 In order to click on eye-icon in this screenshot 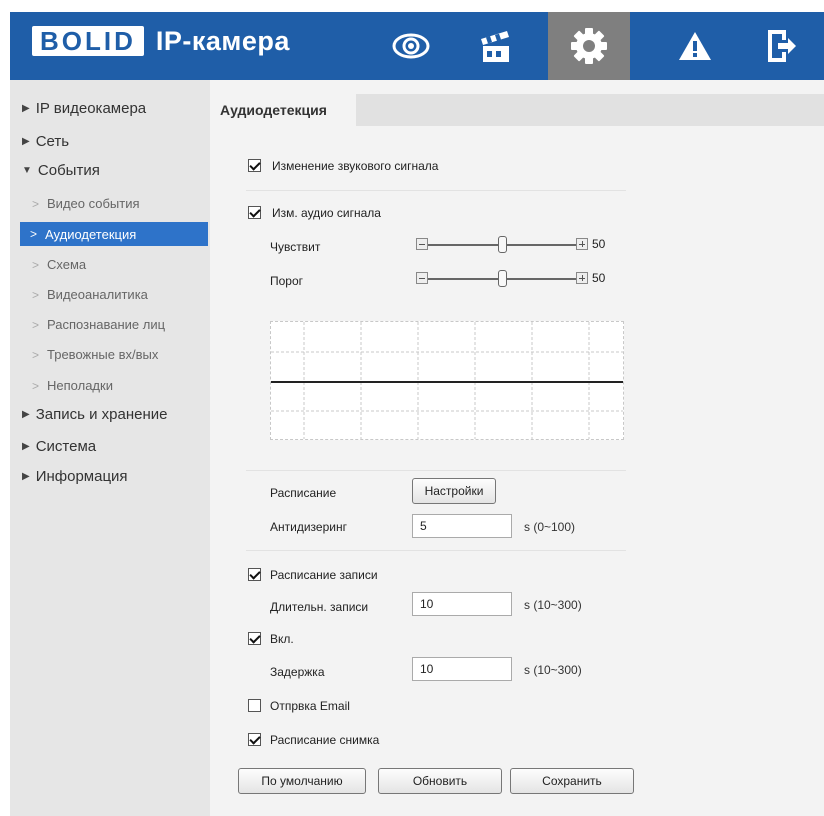, I will do `click(411, 46)`.